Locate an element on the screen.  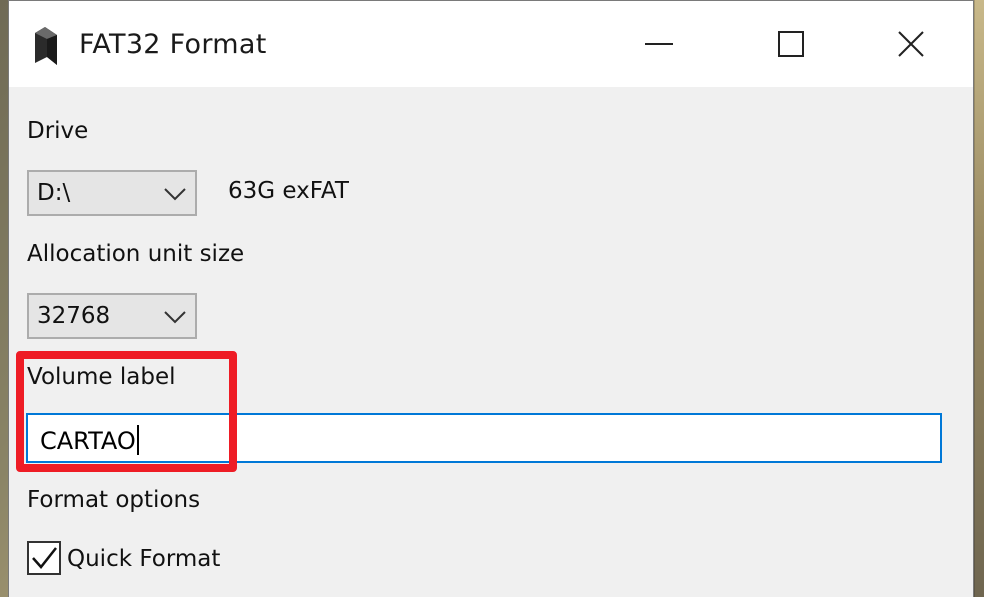
format-options-label: Format options is located at coordinates (114, 500).